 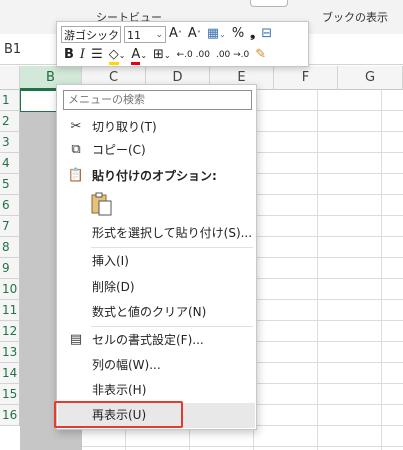 I want to click on column-header-g: G, so click(x=370, y=78).